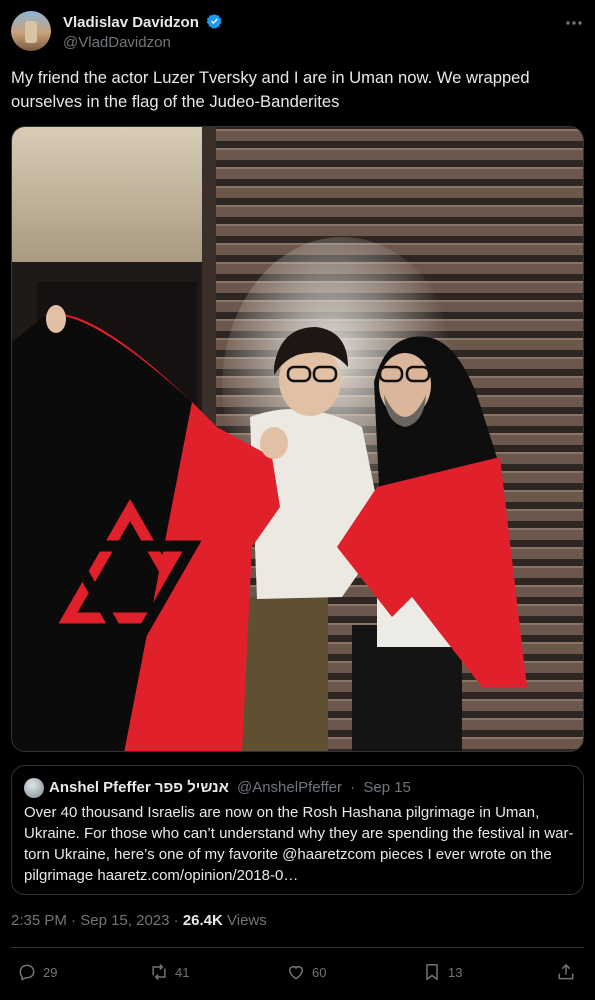 This screenshot has height=1000, width=595. I want to click on quoted-author-avatar, so click(34, 788).